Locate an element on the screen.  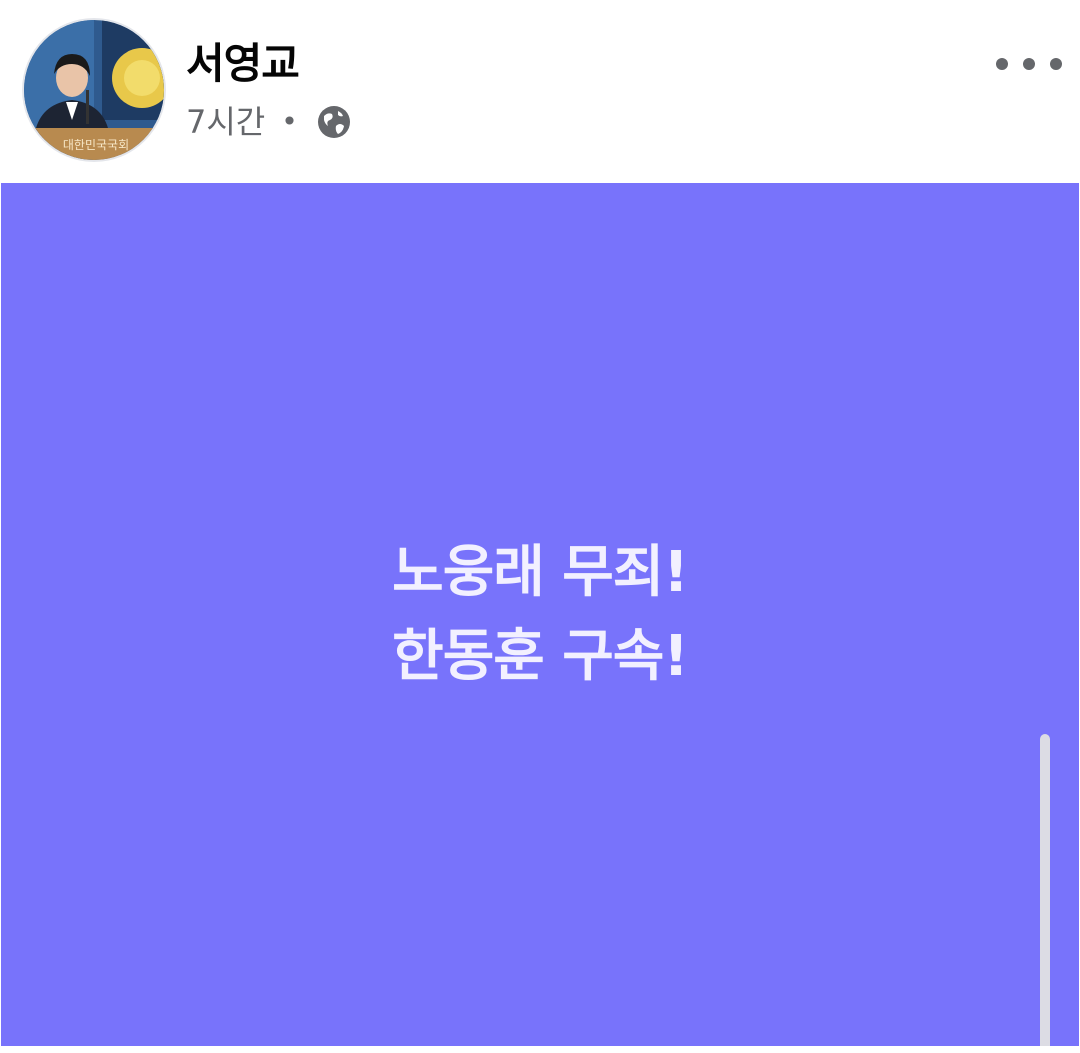
scrollbar is located at coordinates (1045, 893).